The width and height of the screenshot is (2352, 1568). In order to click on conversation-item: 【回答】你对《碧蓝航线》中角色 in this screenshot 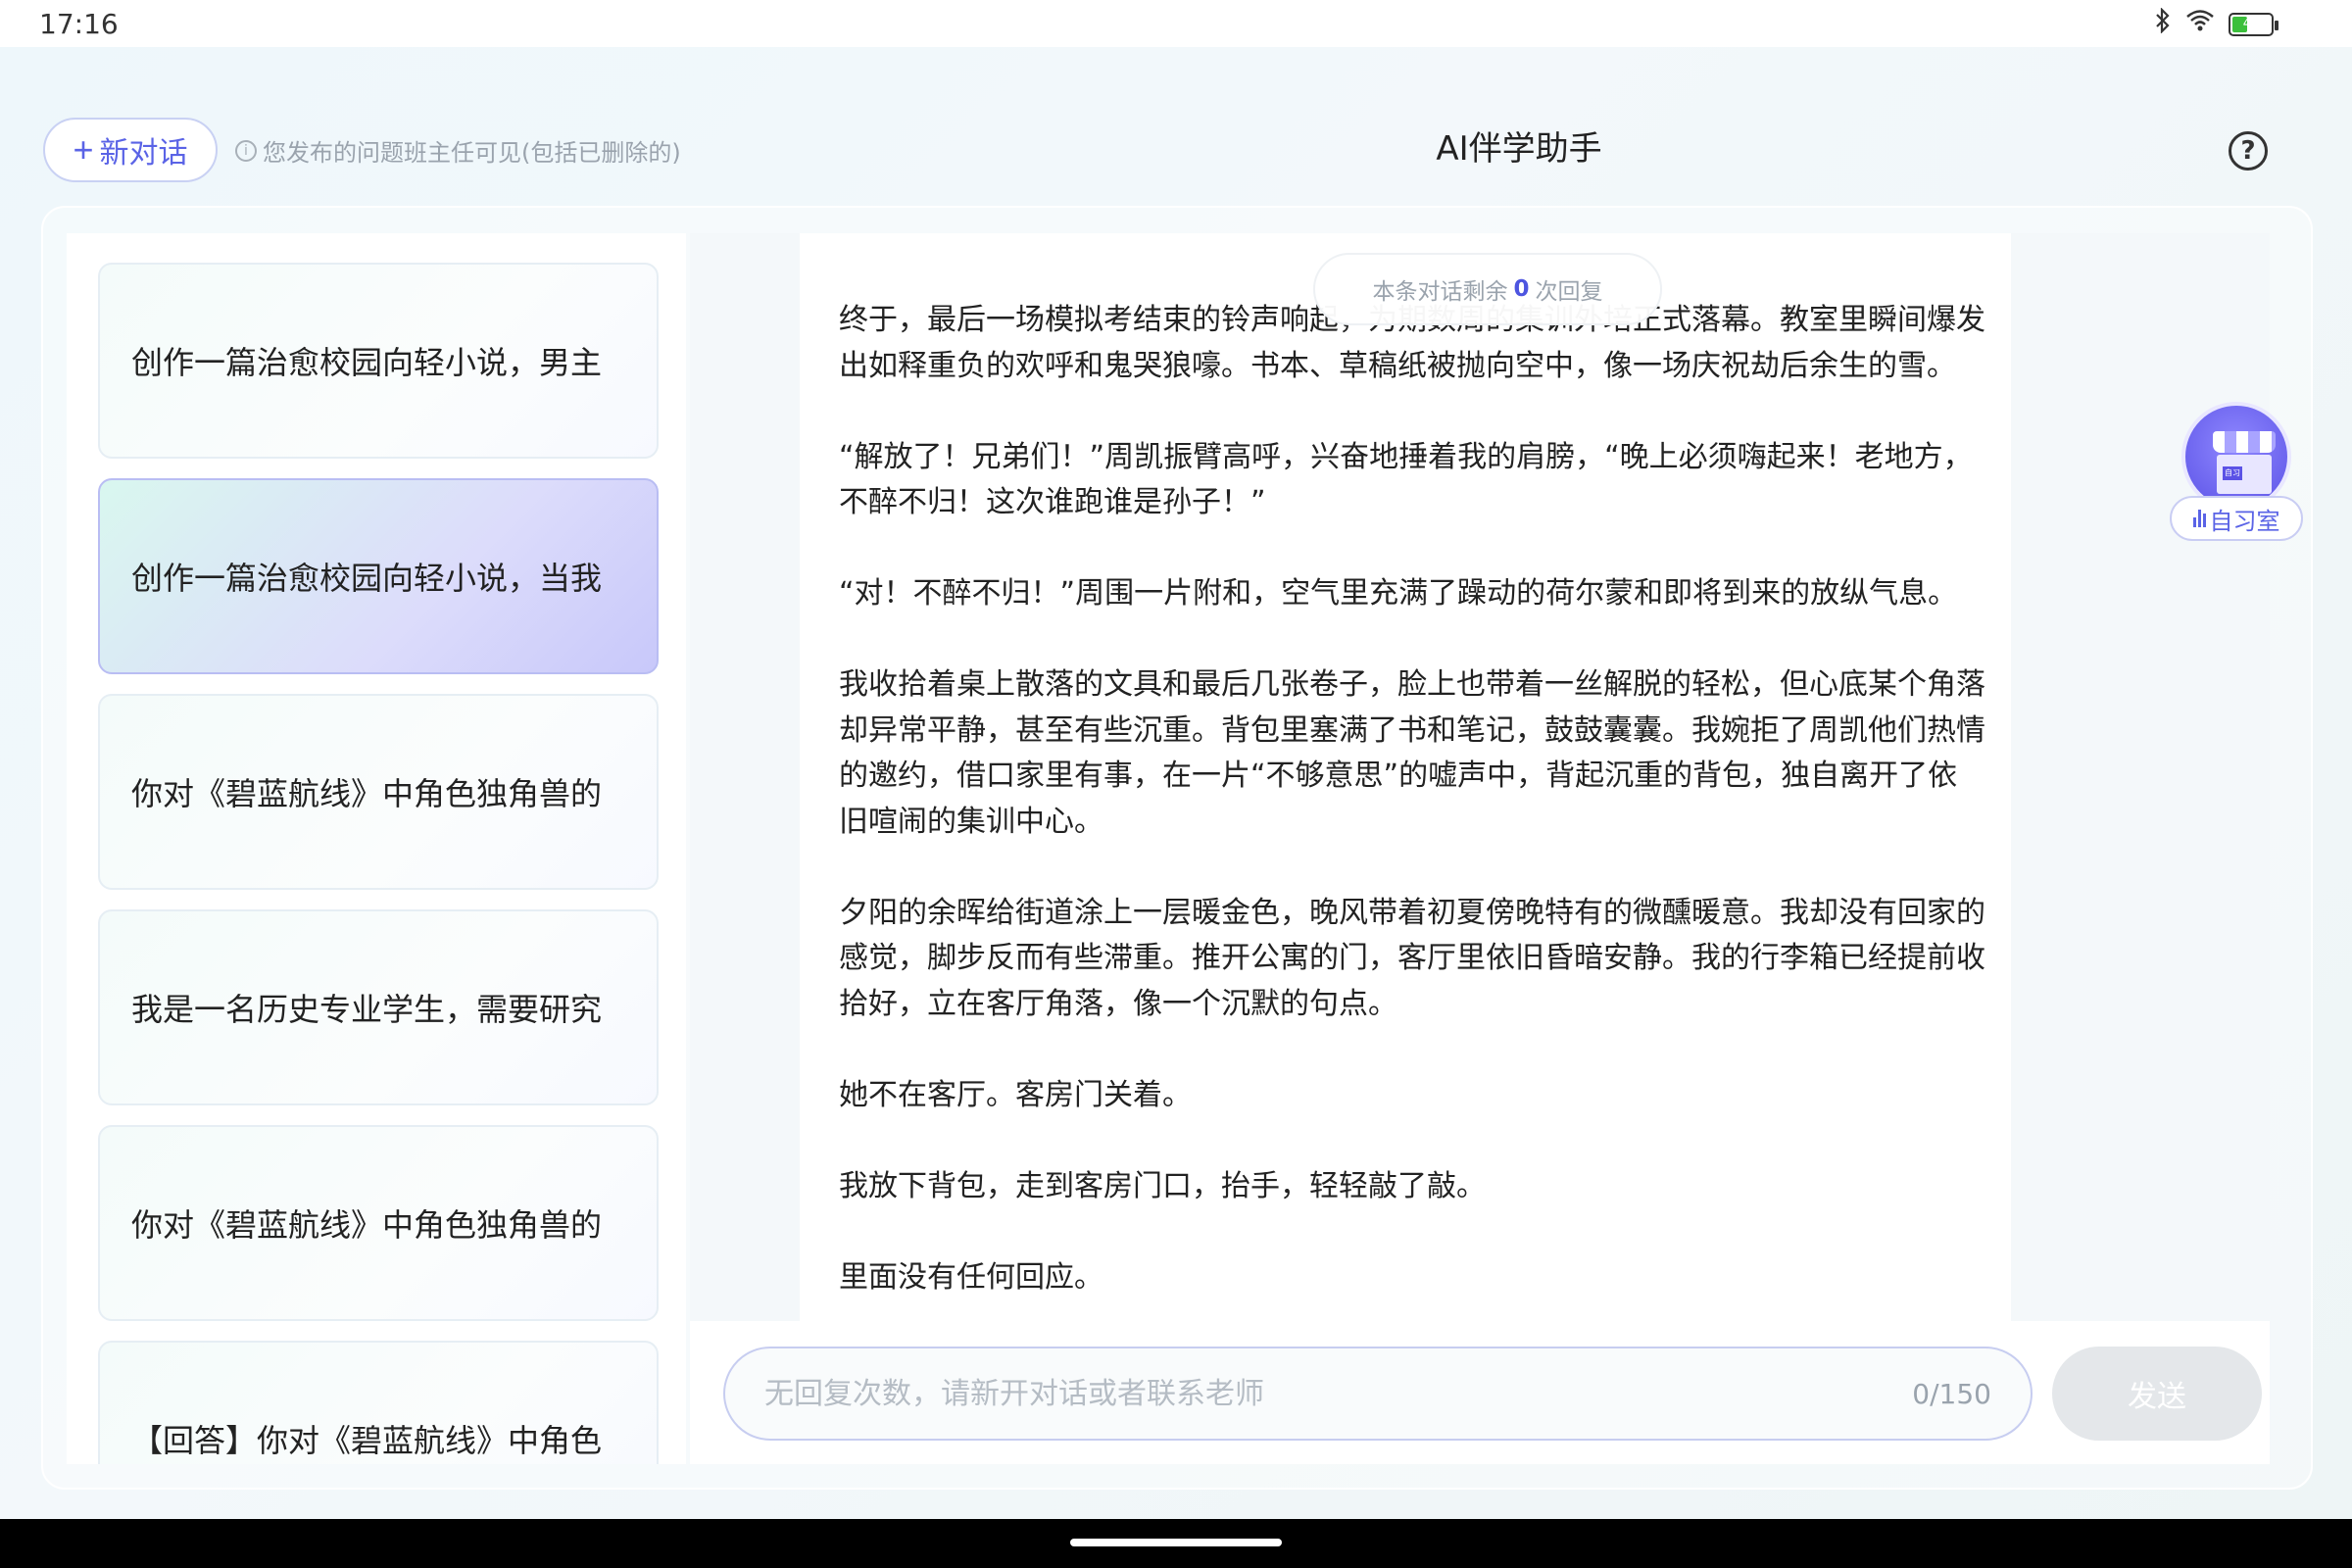, I will do `click(378, 1402)`.